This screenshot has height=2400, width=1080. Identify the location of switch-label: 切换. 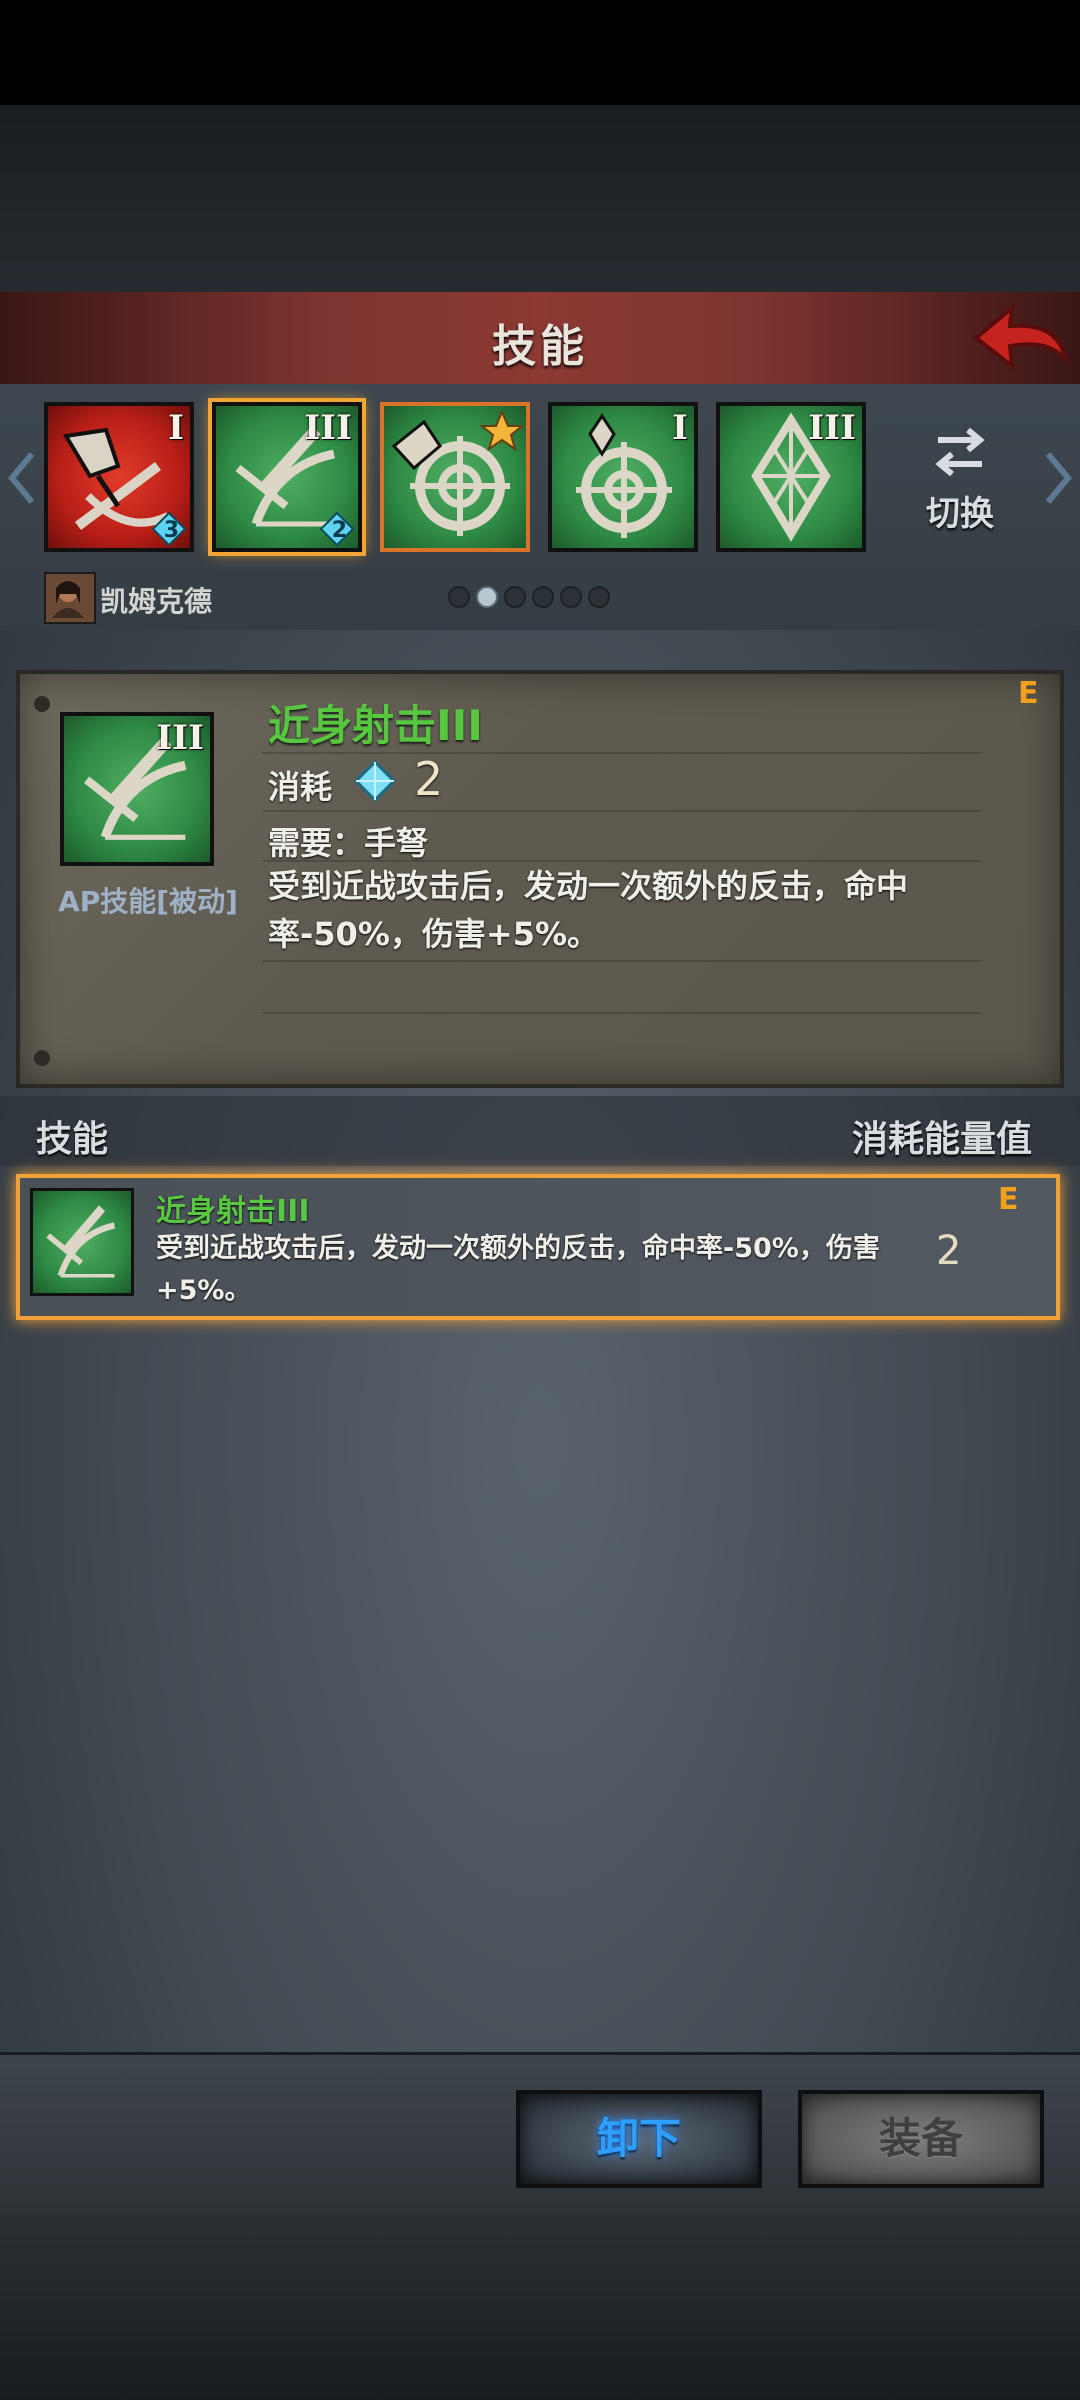
(960, 514).